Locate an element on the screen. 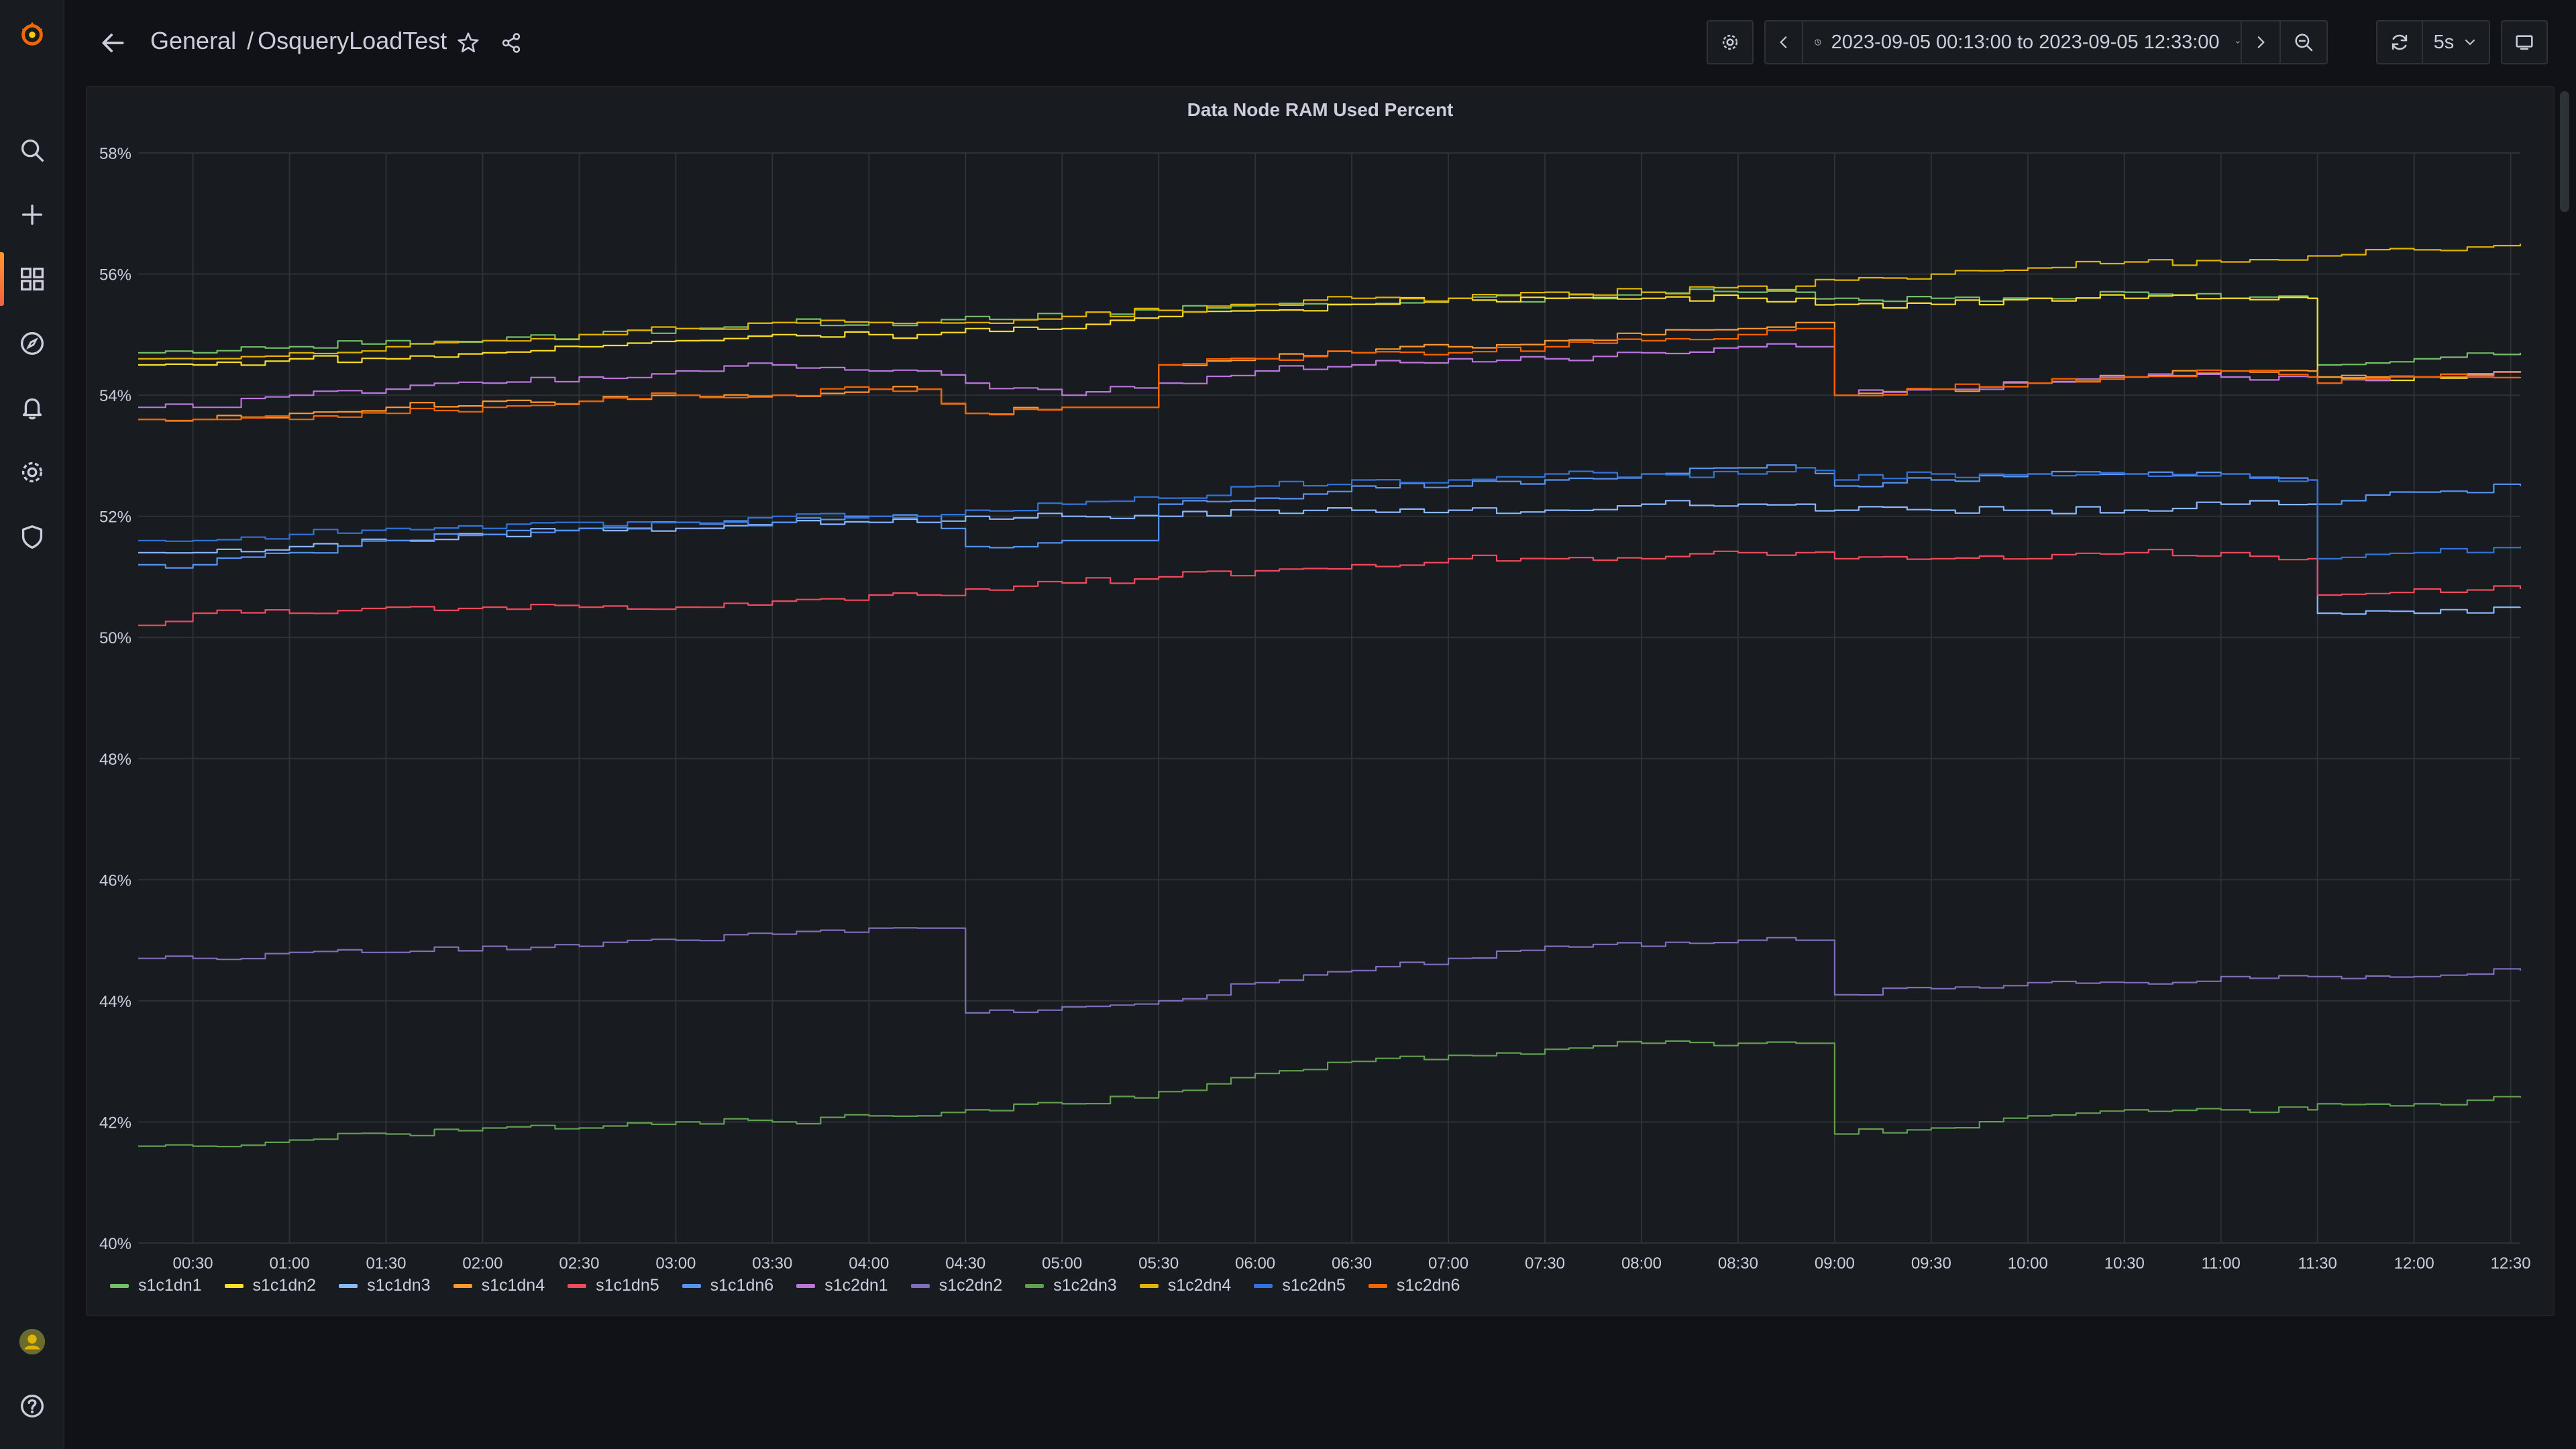 The width and height of the screenshot is (2576, 1449). time-forward-button is located at coordinates (2261, 42).